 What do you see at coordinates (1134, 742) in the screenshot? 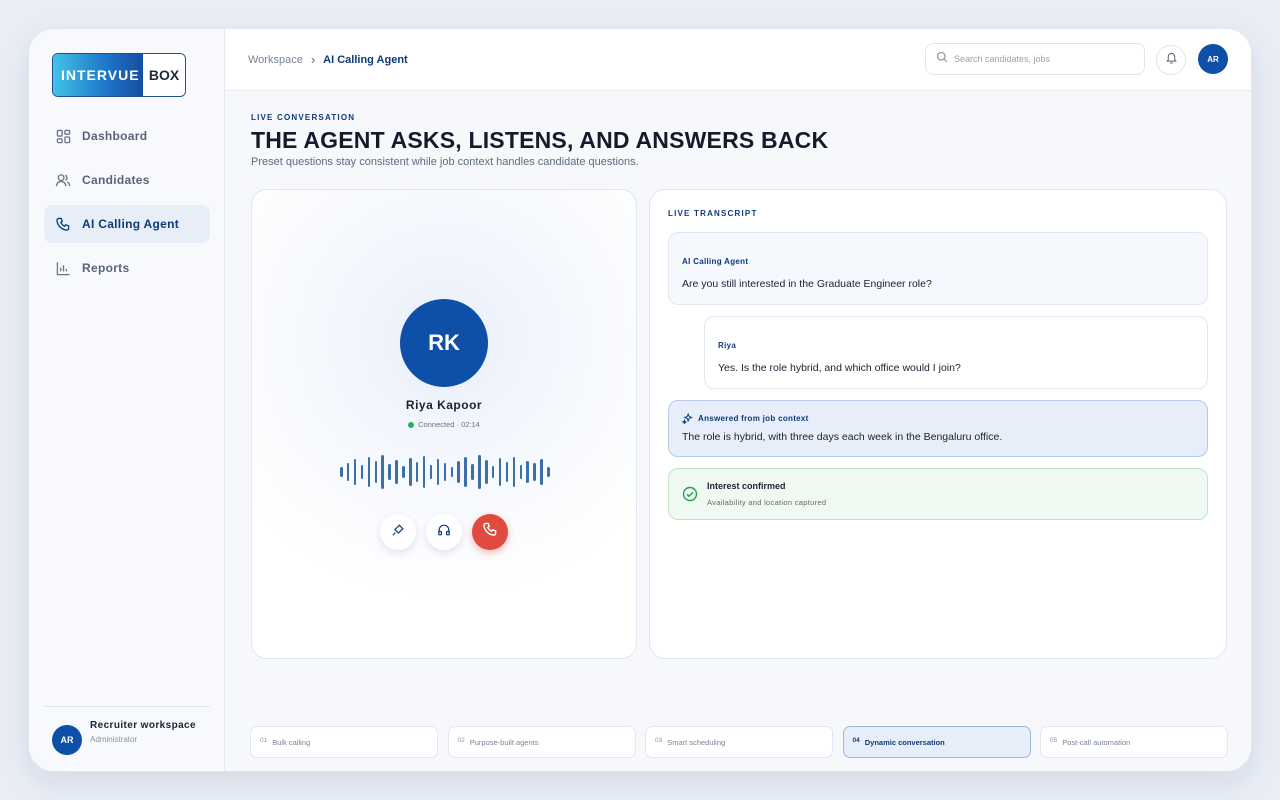
I see `step-post-call-automation: 05 Post-call automation` at bounding box center [1134, 742].